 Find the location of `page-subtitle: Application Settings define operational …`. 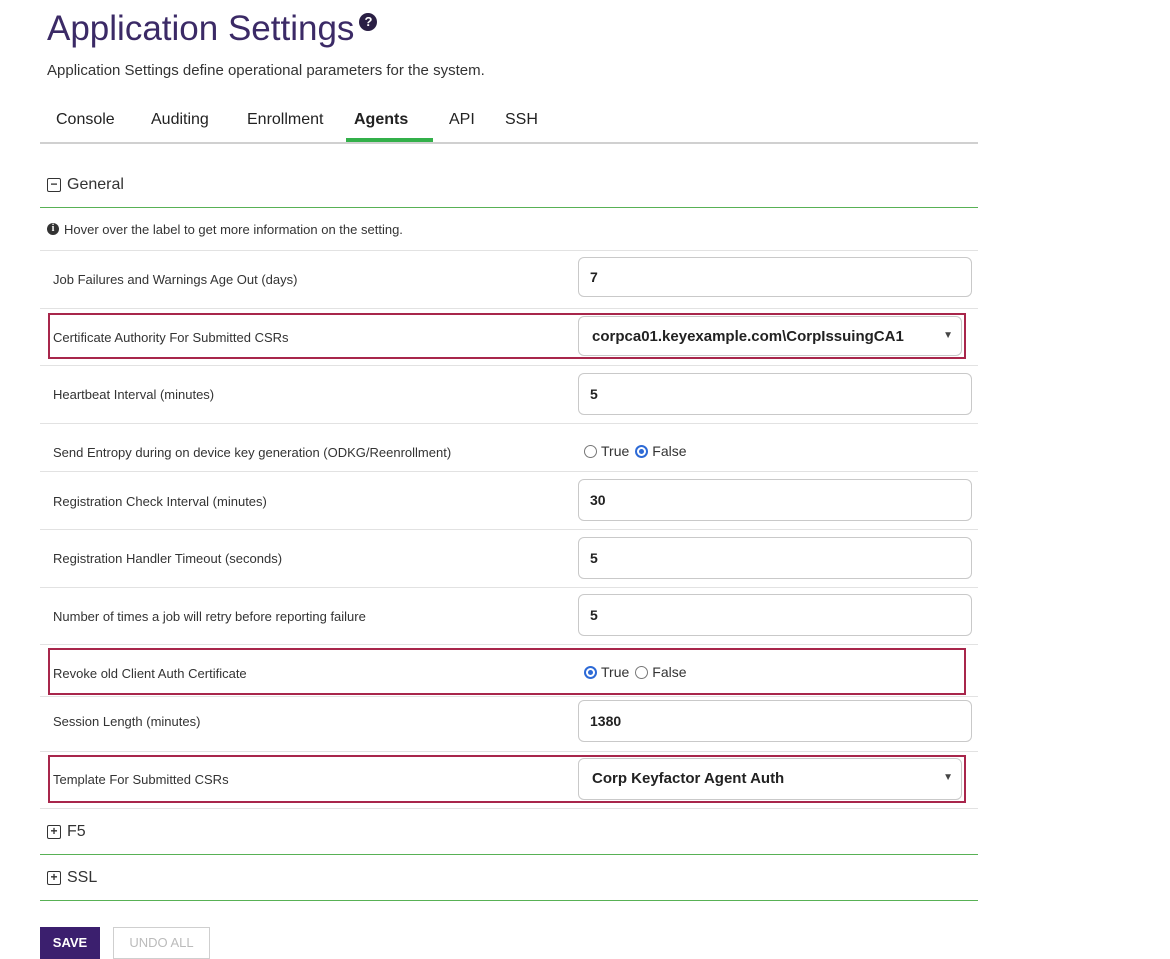

page-subtitle: Application Settings define operational … is located at coordinates (266, 70).